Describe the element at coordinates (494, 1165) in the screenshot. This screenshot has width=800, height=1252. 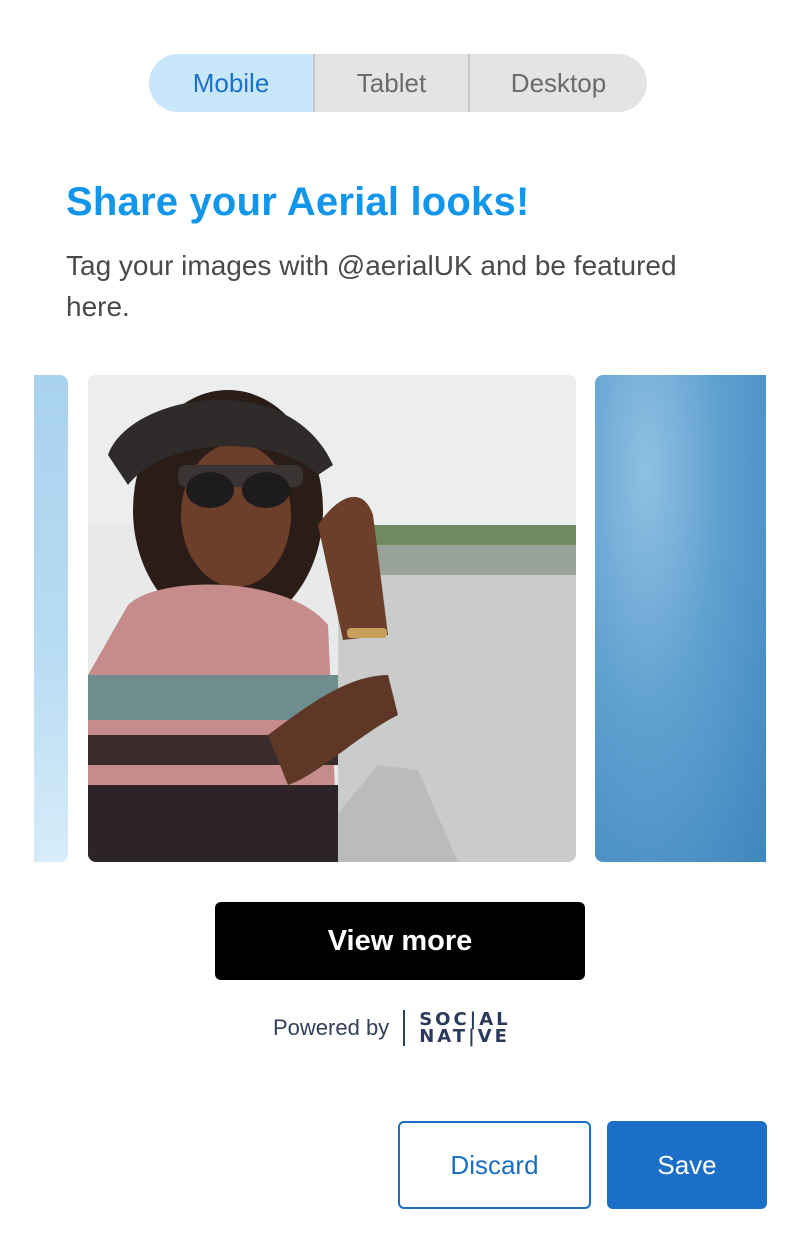
I see `discard-button: Discard` at that location.